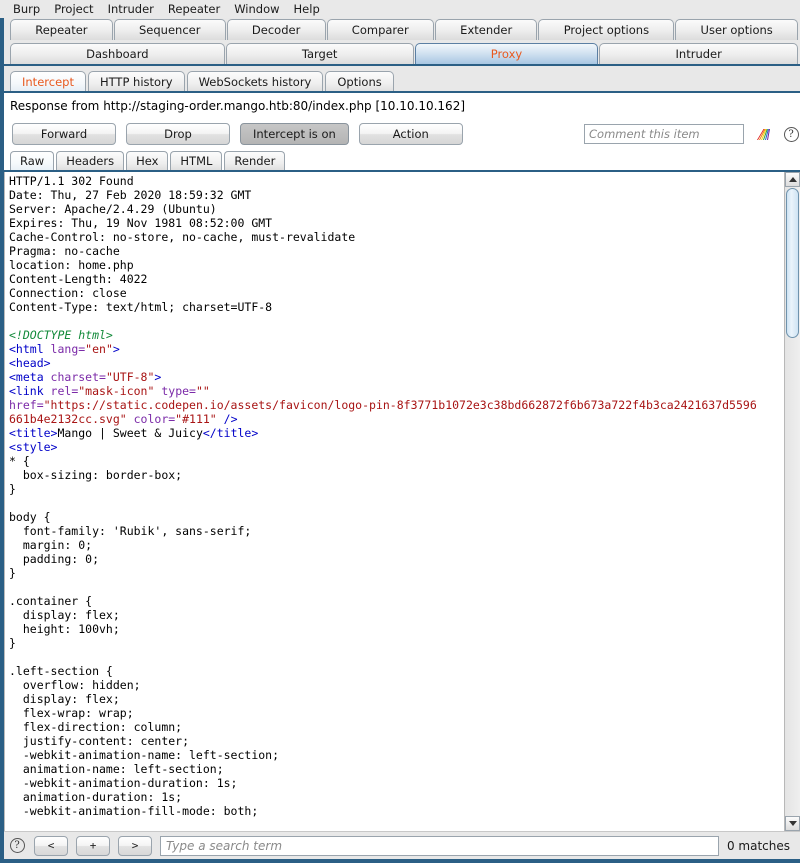 This screenshot has width=800, height=863. What do you see at coordinates (134, 433) in the screenshot?
I see `response-line: <title>Mango | Sweet & Juicy</title>` at bounding box center [134, 433].